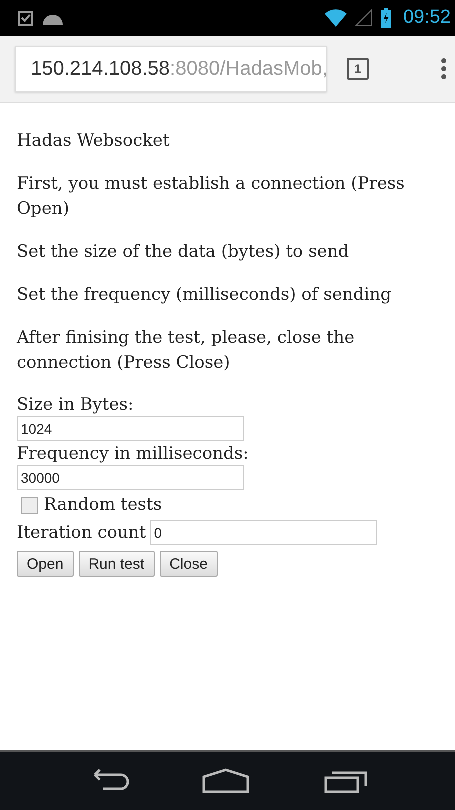 The image size is (455, 810). Describe the element at coordinates (116, 564) in the screenshot. I see `action-button: Run test` at that location.